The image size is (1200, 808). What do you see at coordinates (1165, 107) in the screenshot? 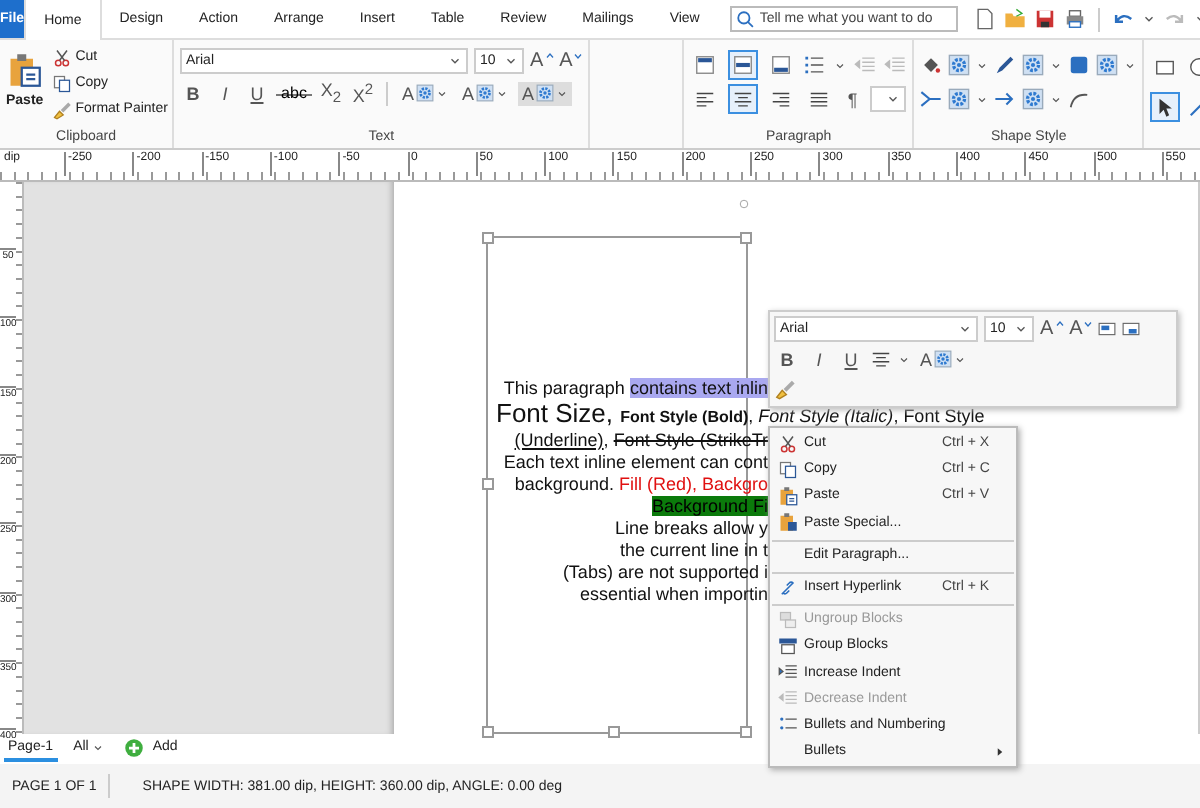
I see `pointer-icon` at bounding box center [1165, 107].